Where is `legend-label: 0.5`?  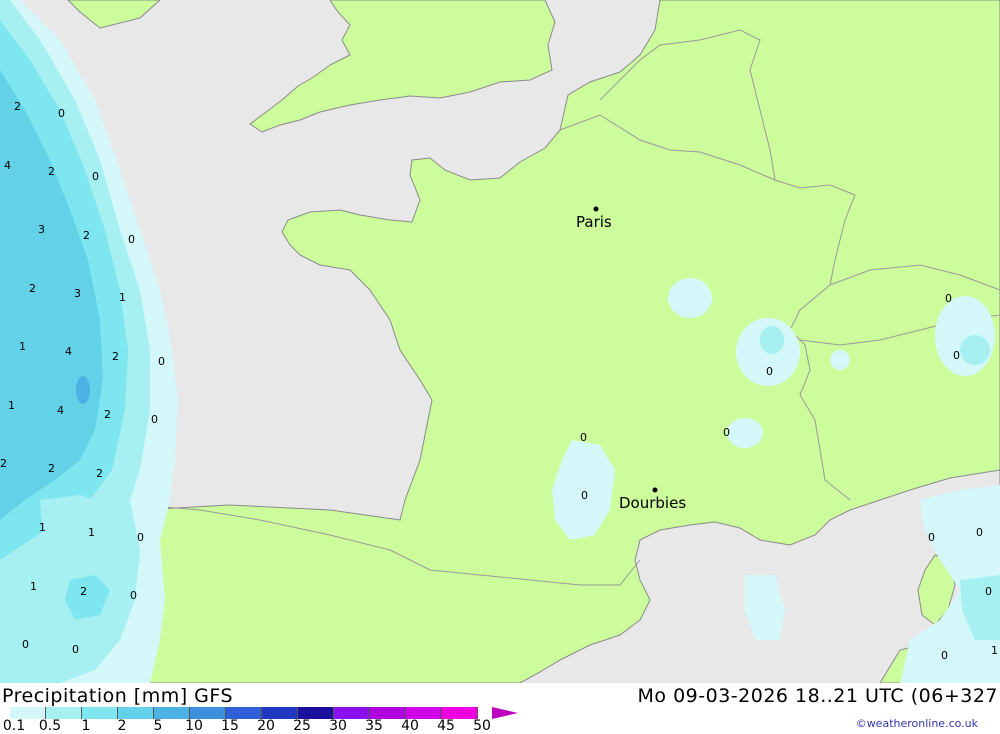
legend-label: 0.5 is located at coordinates (50, 726).